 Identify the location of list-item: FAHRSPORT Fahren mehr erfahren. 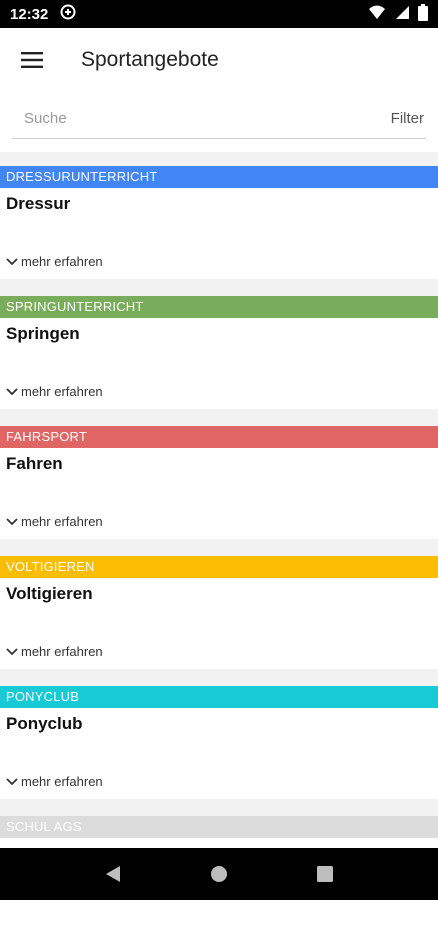
(219, 482).